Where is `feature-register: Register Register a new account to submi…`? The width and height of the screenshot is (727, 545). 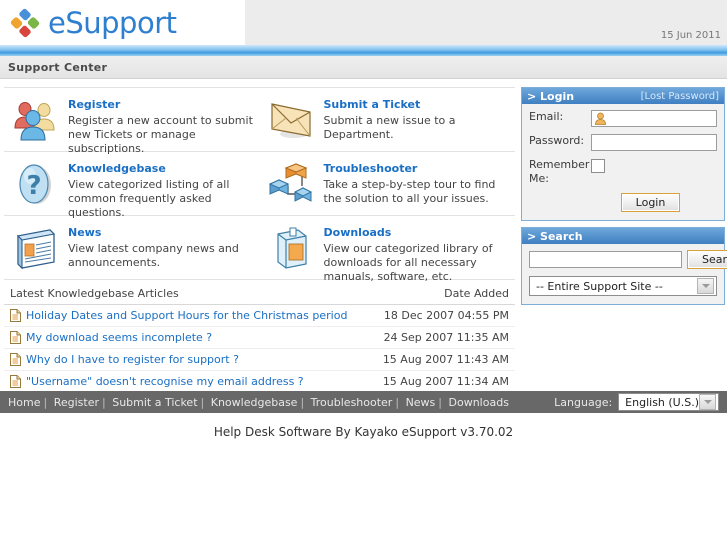 feature-register: Register Register a new account to submi… is located at coordinates (132, 121).